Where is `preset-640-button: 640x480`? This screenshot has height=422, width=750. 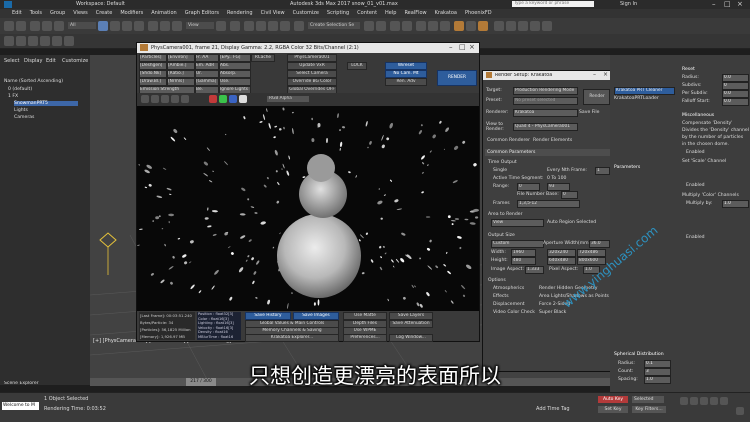 preset-640-button: 640x480 is located at coordinates (561, 261).